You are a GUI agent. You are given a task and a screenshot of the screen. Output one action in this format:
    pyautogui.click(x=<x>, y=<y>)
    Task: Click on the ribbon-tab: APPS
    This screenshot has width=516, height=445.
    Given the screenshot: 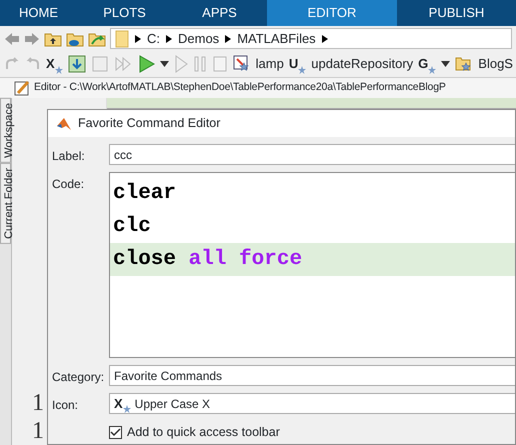 What is the action you would take?
    pyautogui.click(x=219, y=13)
    